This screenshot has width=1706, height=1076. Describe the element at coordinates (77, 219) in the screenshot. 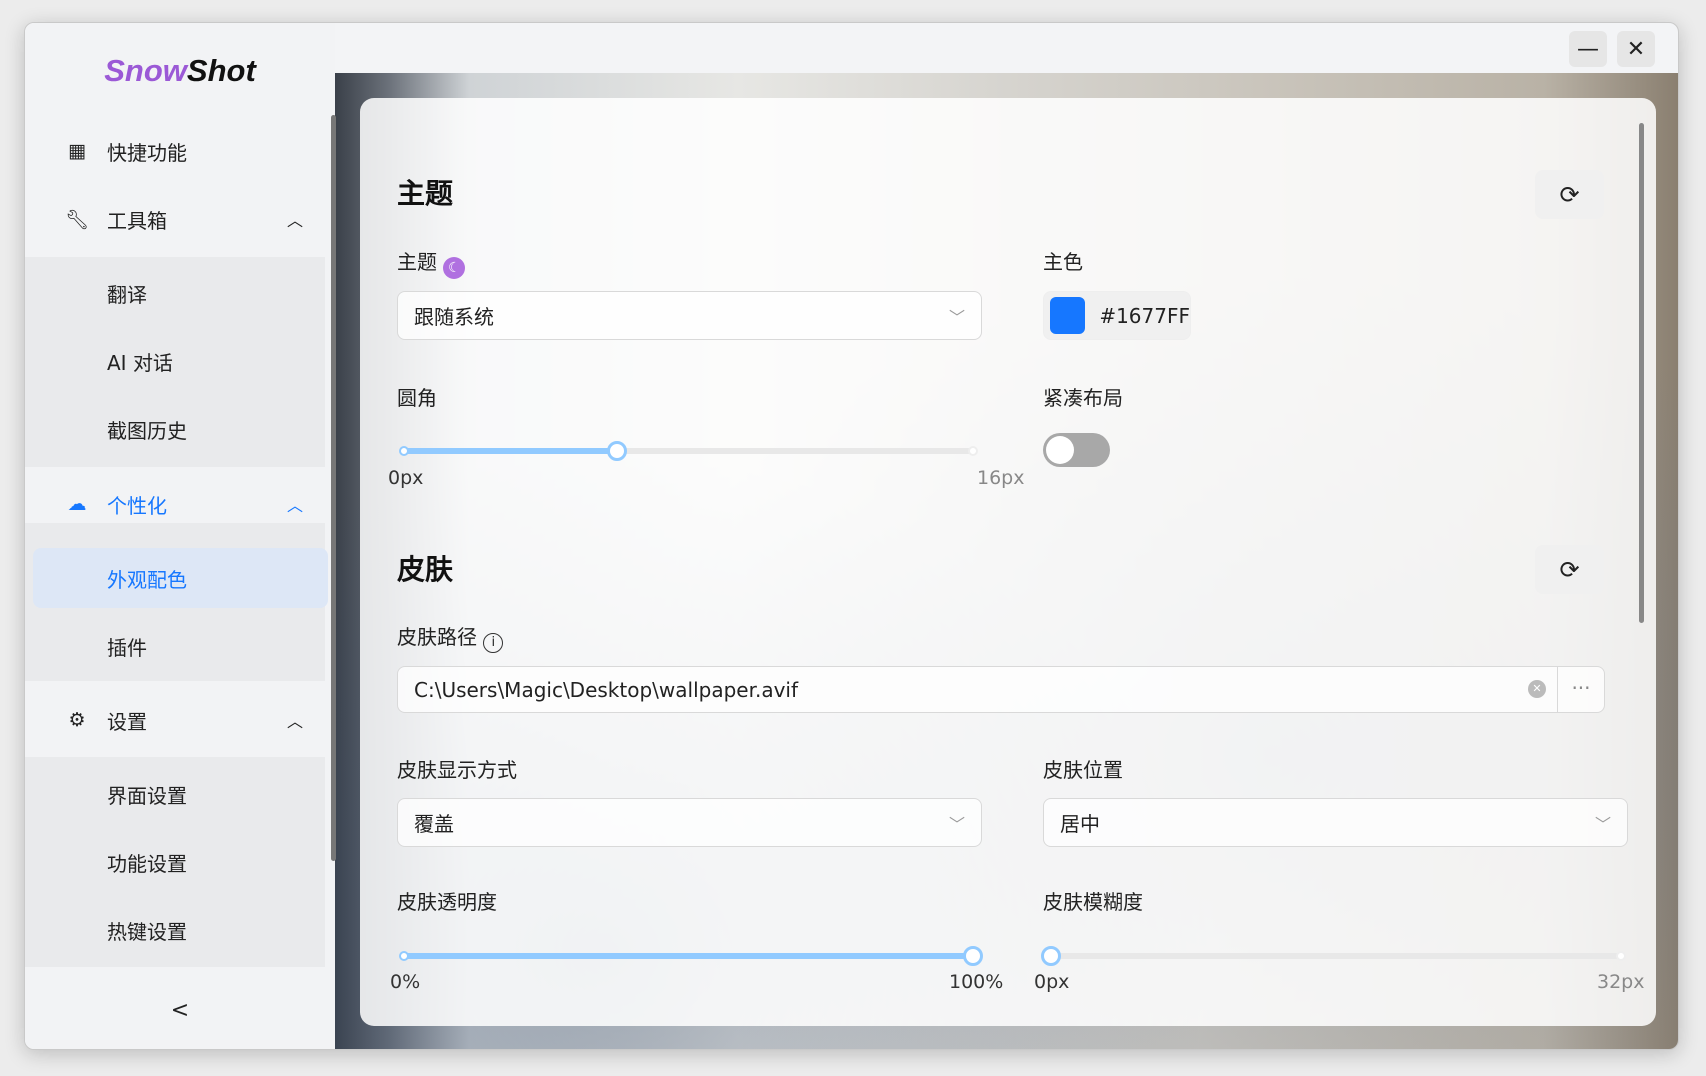

I see `wrench-icon: 🔧︎` at that location.